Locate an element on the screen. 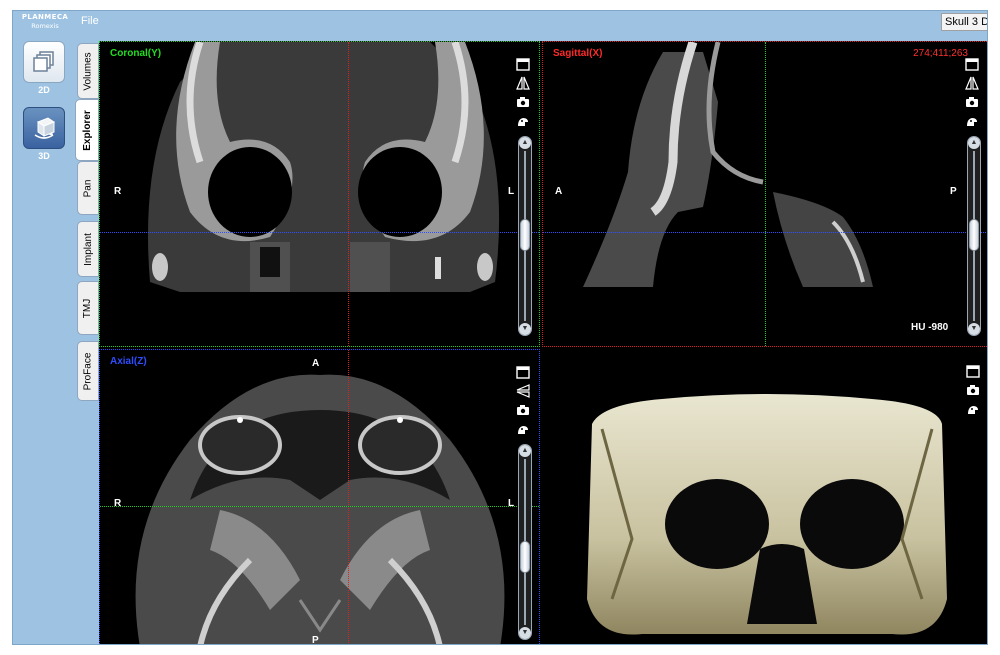 The width and height of the screenshot is (1000, 655). tab-proface: ProFace is located at coordinates (88, 371).